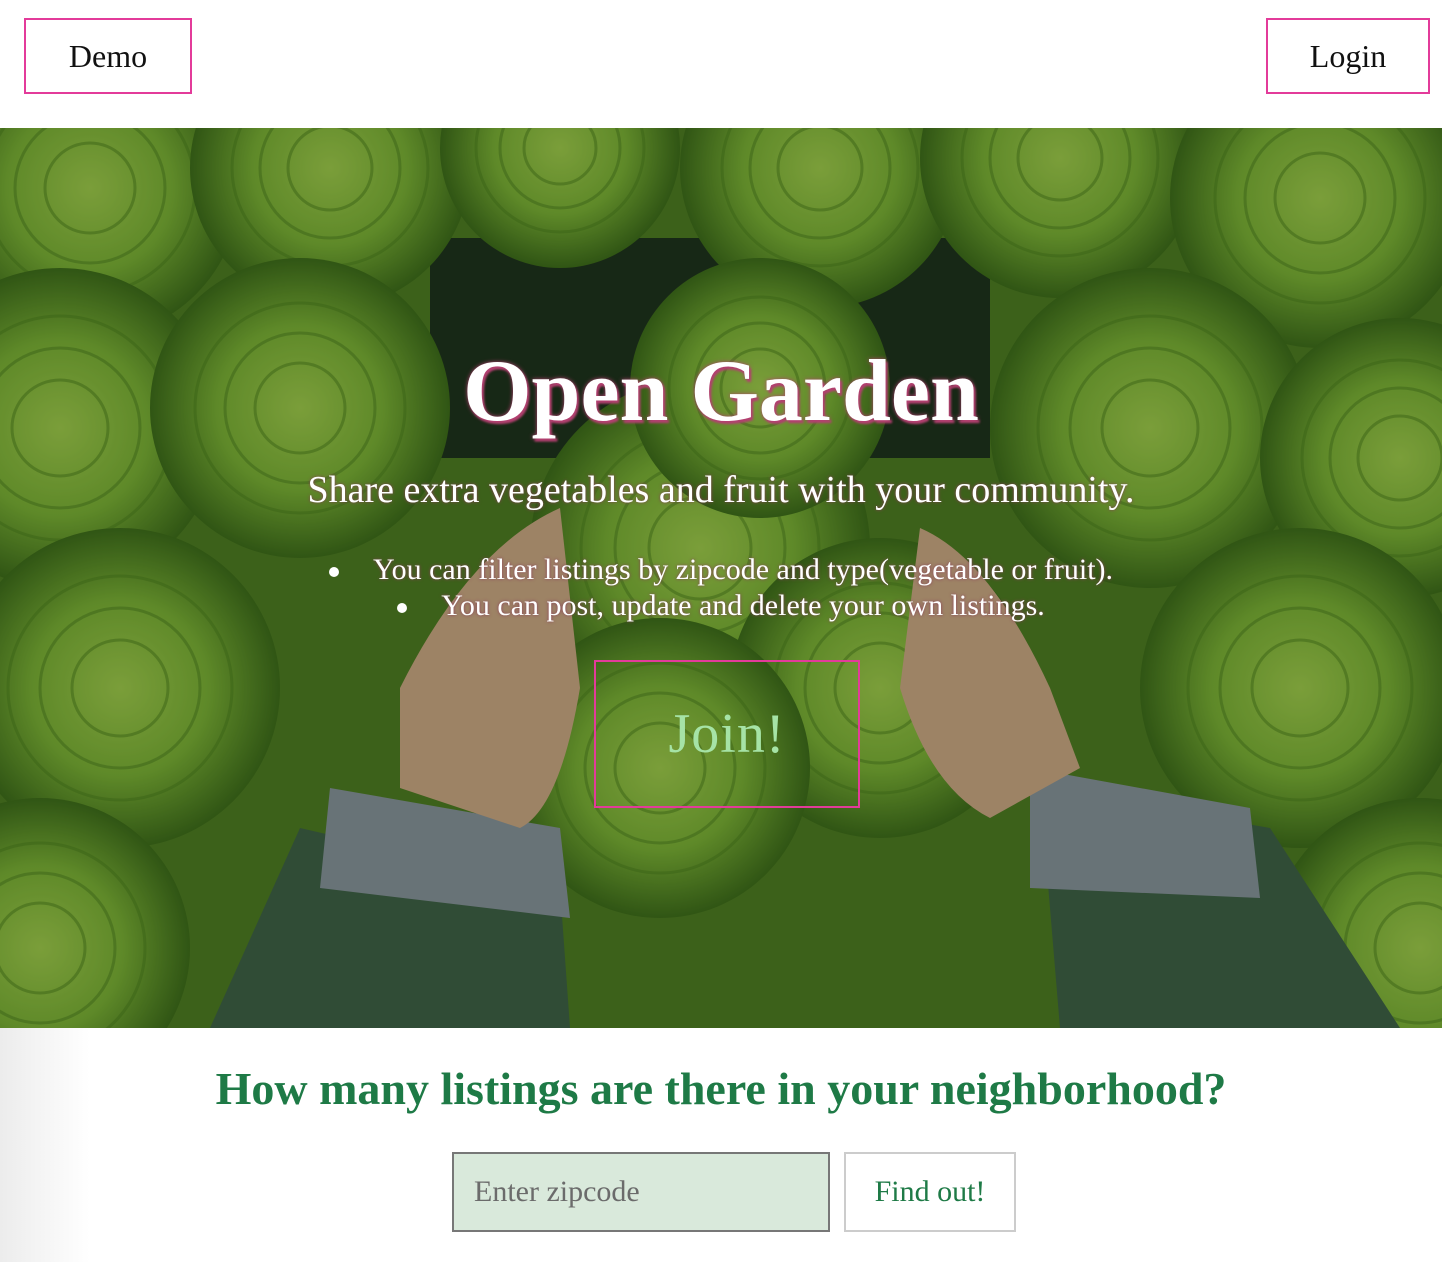  Describe the element at coordinates (721, 64) in the screenshot. I see `top-navigation: Demo Login` at that location.